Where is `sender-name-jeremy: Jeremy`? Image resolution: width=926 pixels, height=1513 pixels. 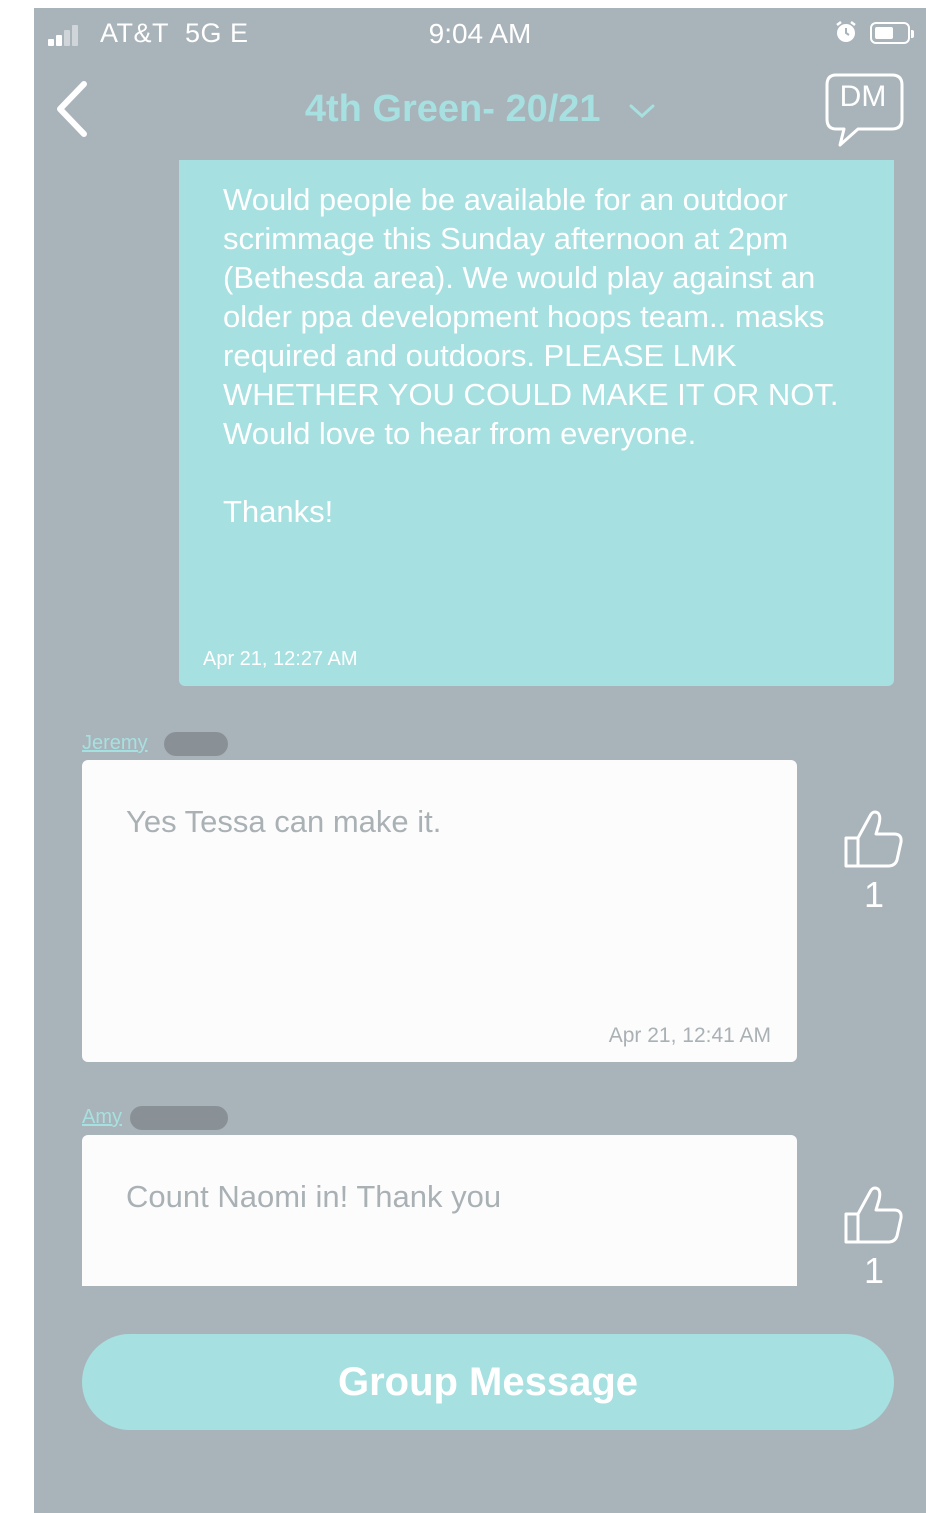 sender-name-jeremy: Jeremy is located at coordinates (115, 743).